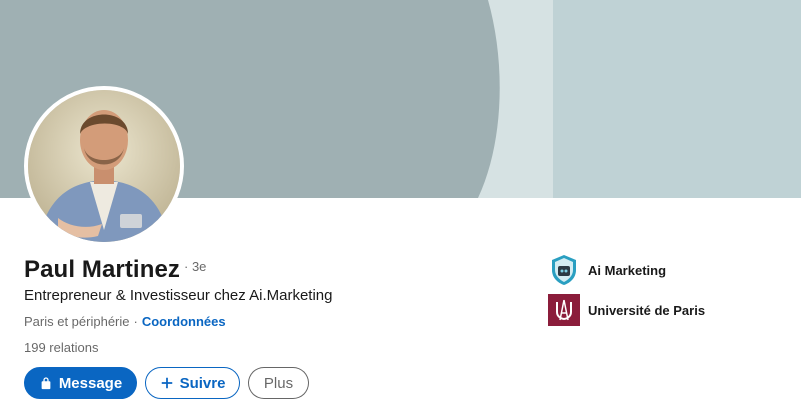  I want to click on profile-photo, so click(104, 166).